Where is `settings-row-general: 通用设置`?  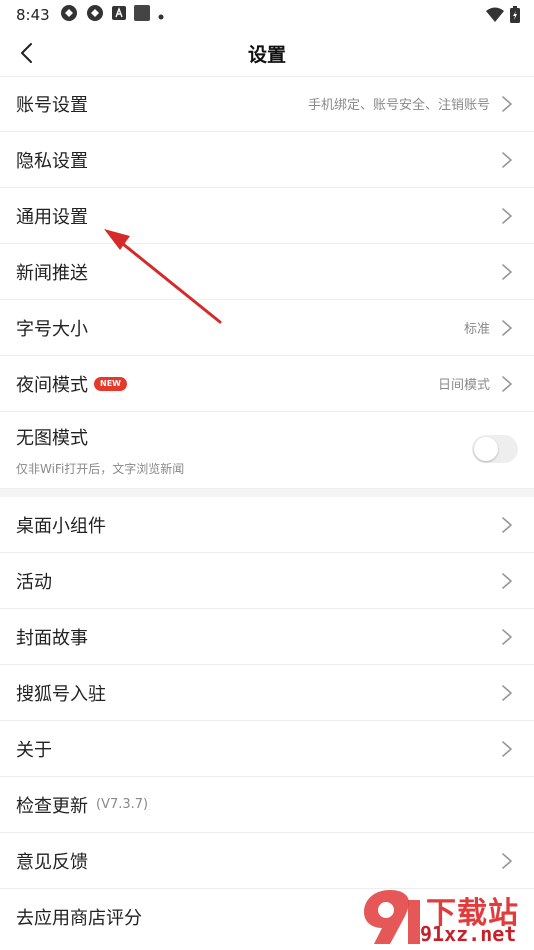
settings-row-general: 通用设置 is located at coordinates (267, 216).